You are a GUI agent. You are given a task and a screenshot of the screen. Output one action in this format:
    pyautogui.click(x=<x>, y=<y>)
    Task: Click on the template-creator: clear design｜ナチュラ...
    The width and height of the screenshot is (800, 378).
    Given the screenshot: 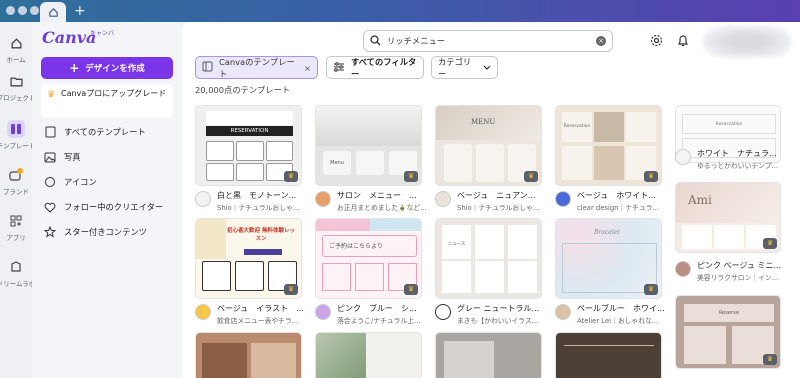 What is the action you would take?
    pyautogui.click(x=623, y=207)
    